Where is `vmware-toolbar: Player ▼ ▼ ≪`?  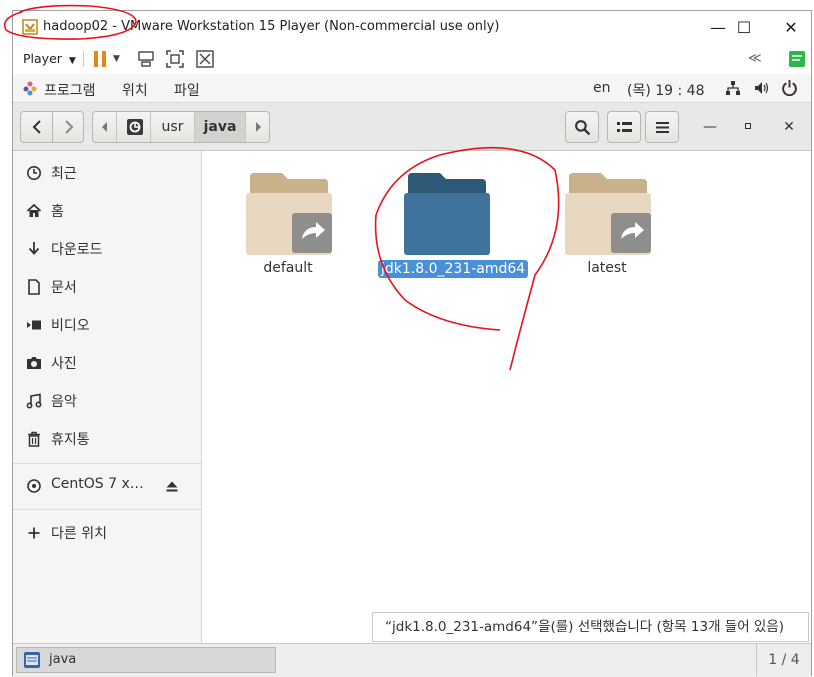 vmware-toolbar: Player ▼ ▼ ≪ is located at coordinates (412, 59).